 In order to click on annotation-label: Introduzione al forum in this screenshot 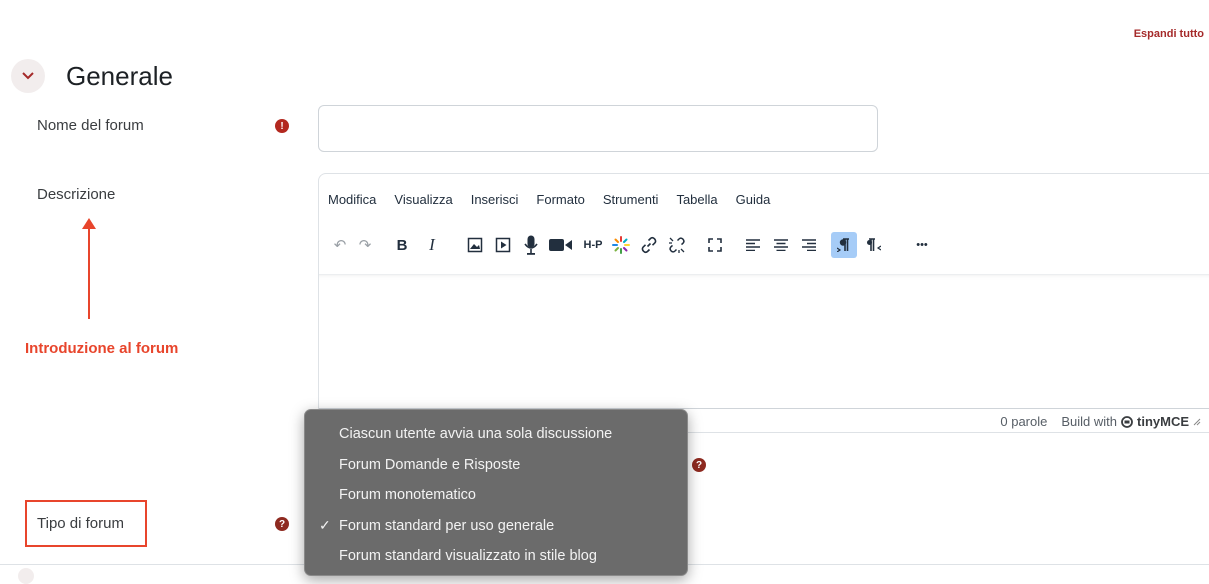, I will do `click(102, 348)`.